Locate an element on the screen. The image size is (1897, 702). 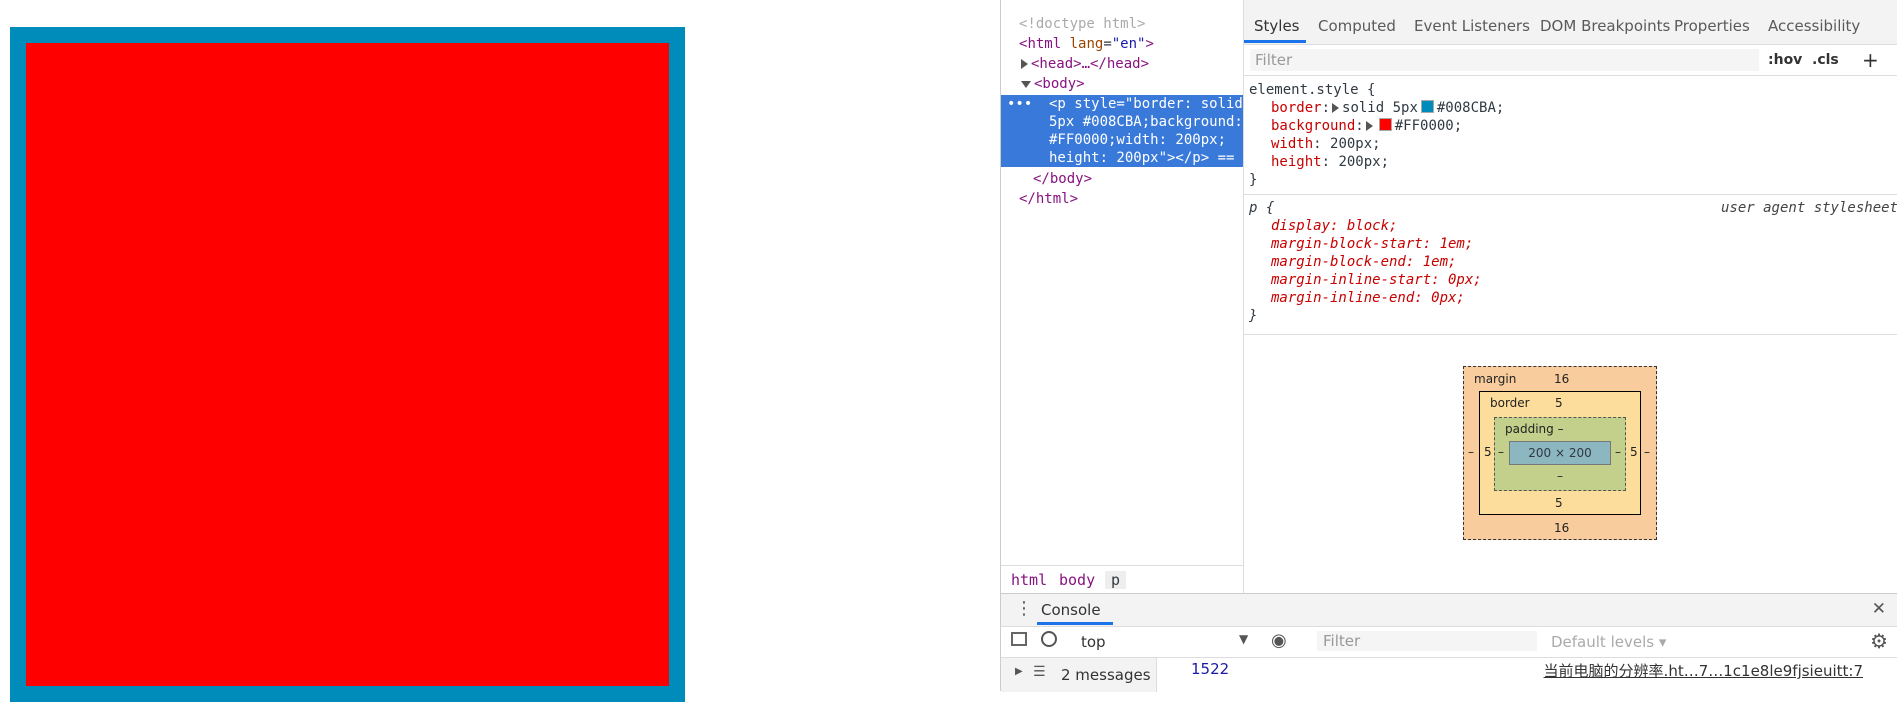
margin-label: margin is located at coordinates (1495, 379).